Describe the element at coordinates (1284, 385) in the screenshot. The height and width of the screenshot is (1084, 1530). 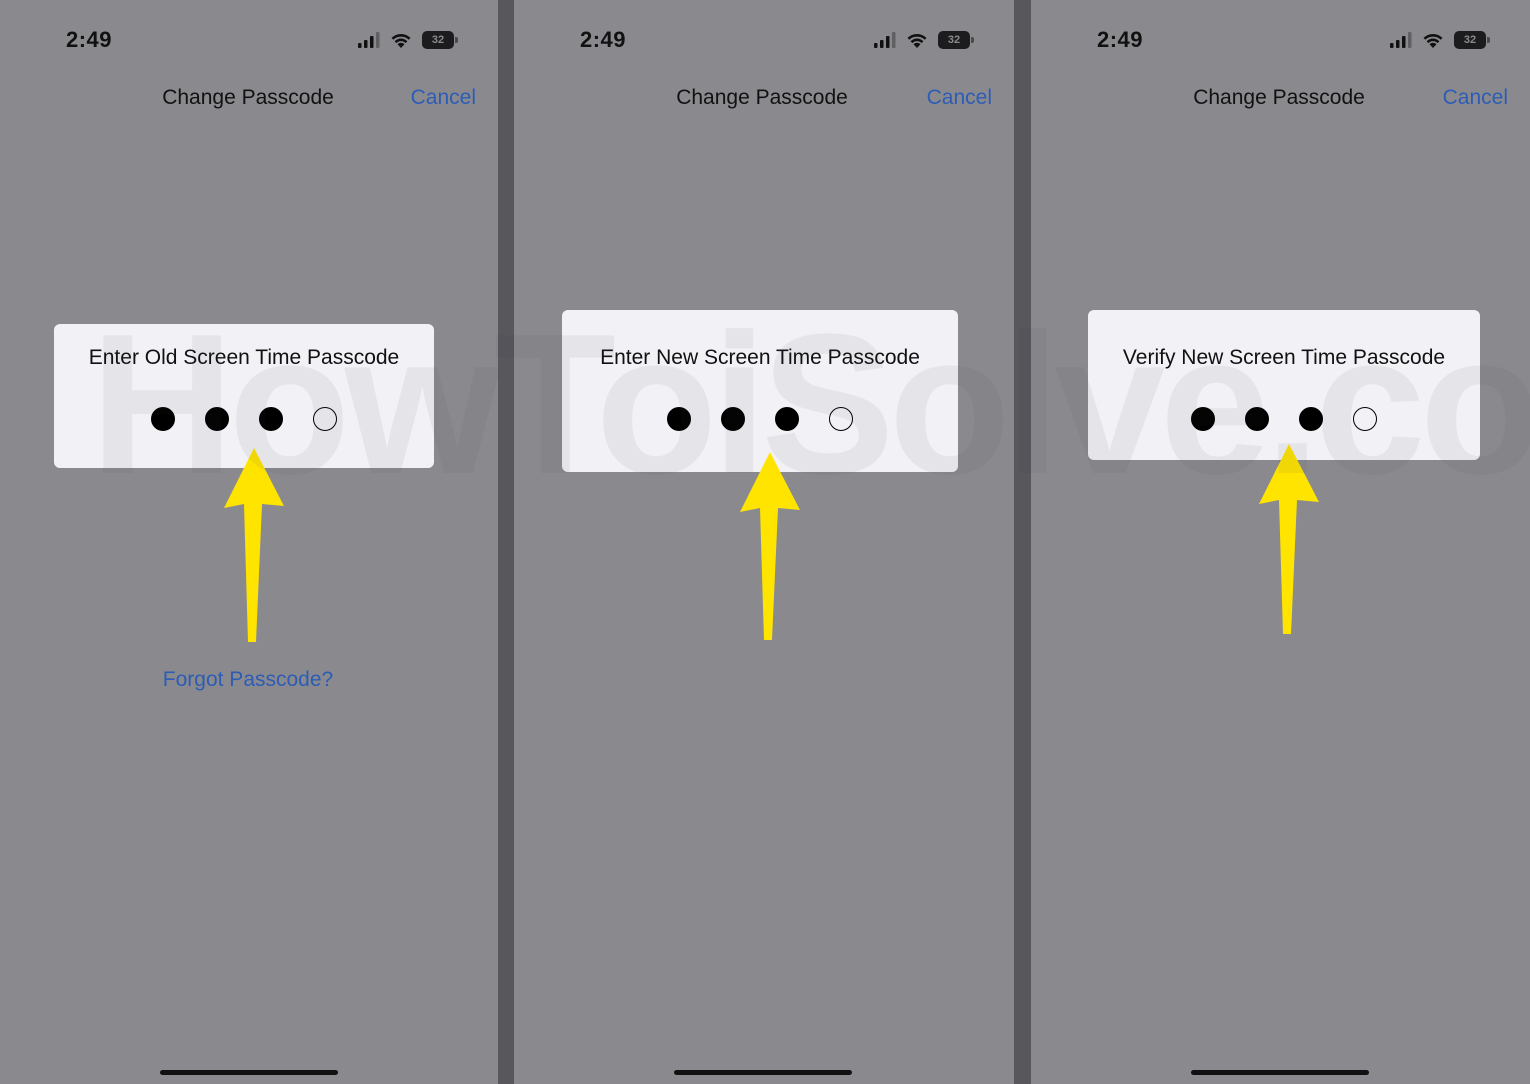
I see `passcode-card: Verify New Screen Time Passcode` at that location.